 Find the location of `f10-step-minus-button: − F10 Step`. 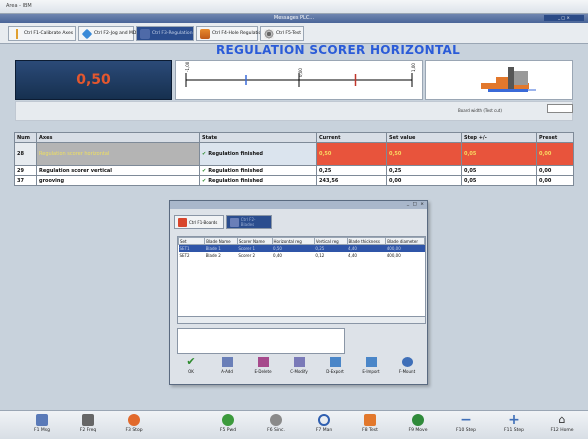

f10-step-minus-button: − F10 Step is located at coordinates (466, 426).